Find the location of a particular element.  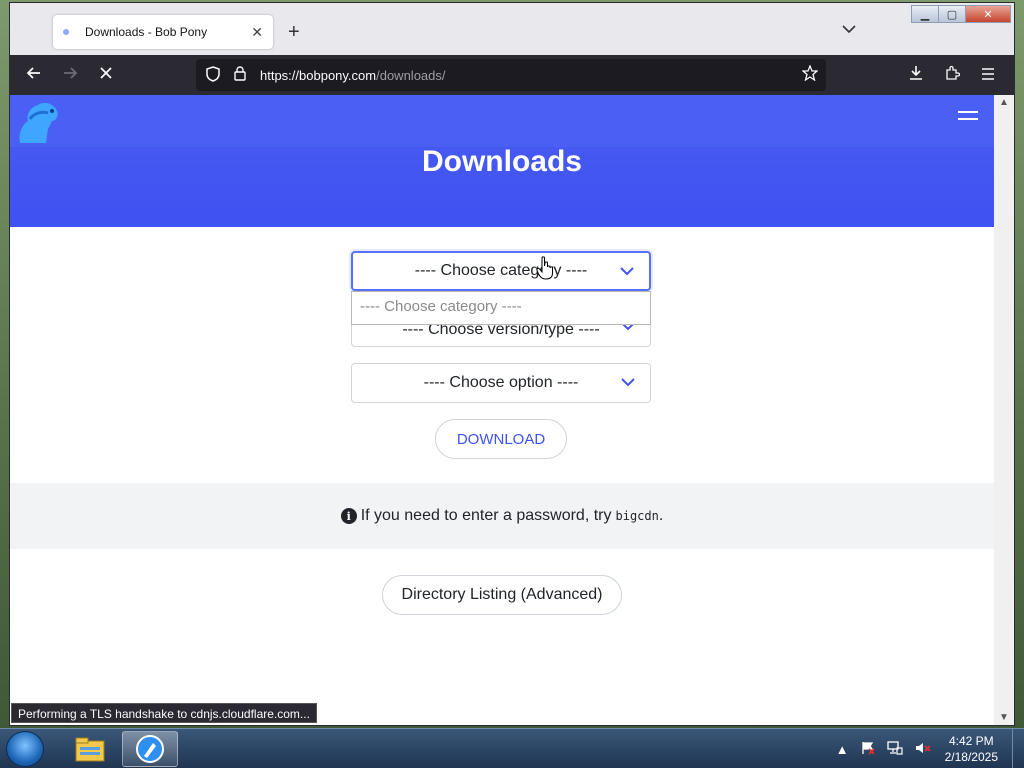

option-select: ---- Choose option ---- is located at coordinates (501, 383).